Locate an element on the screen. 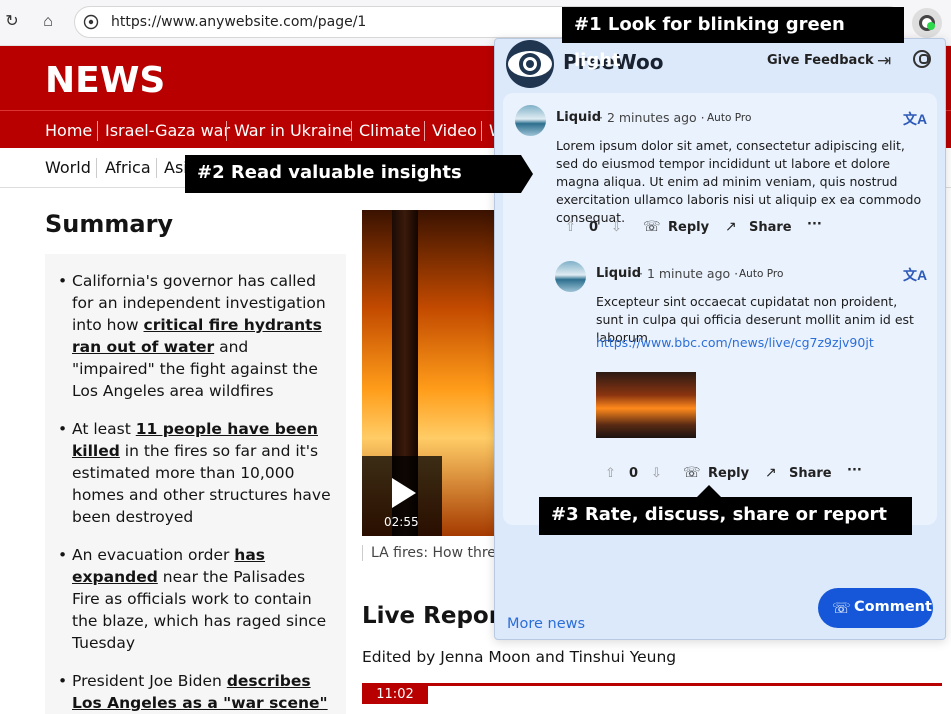  comment-button-label: Comment is located at coordinates (893, 607).